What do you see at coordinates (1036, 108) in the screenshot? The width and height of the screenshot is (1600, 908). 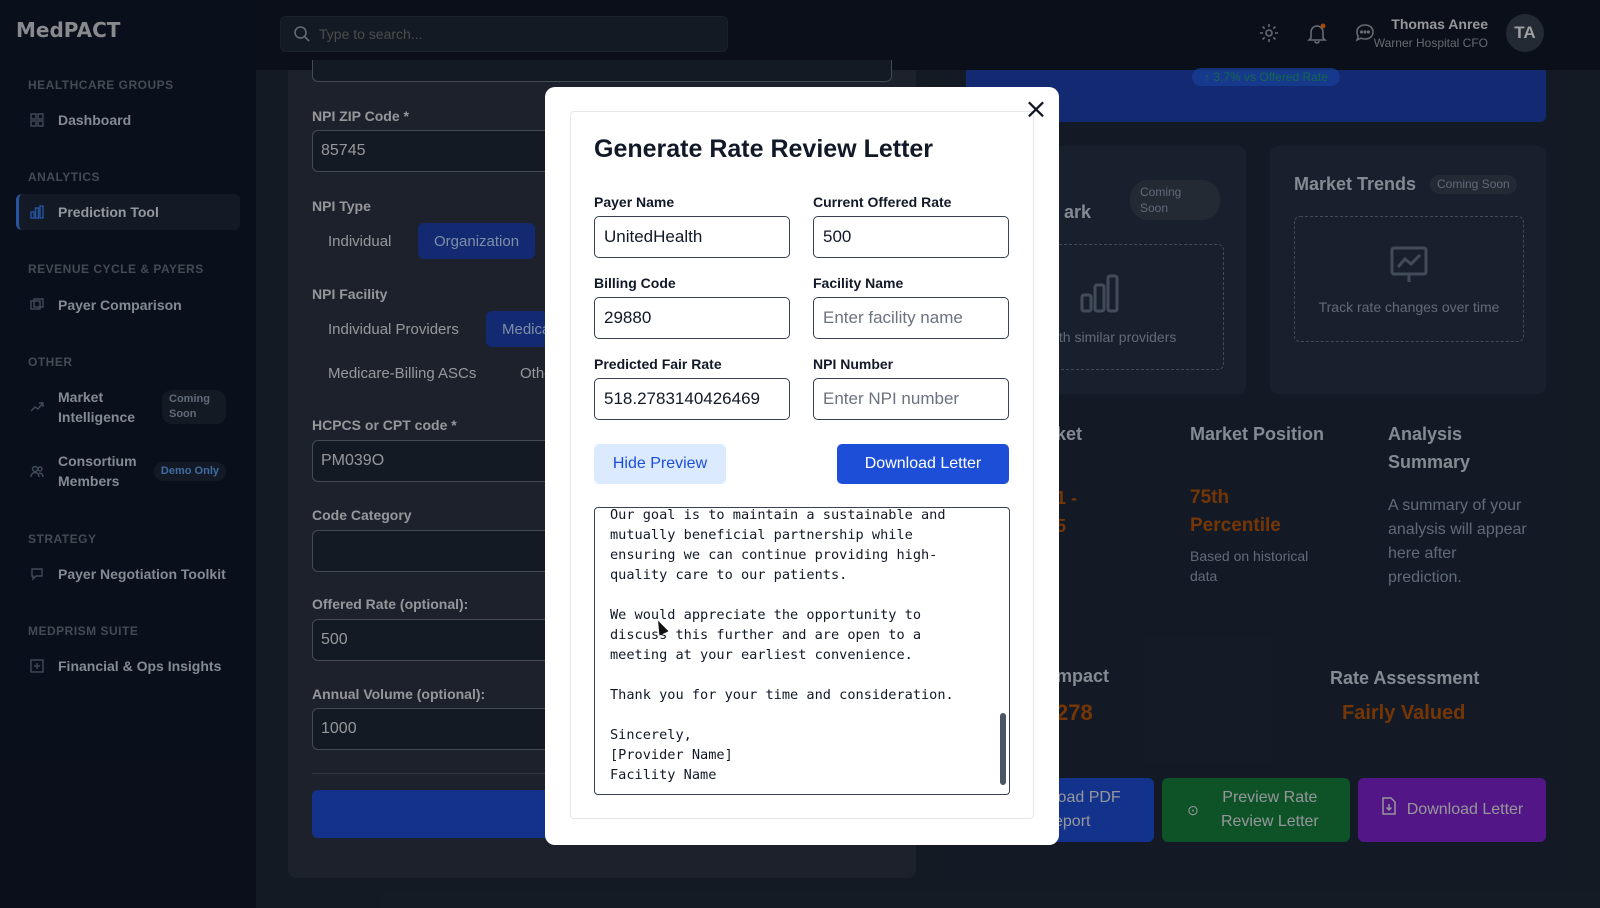 I see `close-icon: ×` at bounding box center [1036, 108].